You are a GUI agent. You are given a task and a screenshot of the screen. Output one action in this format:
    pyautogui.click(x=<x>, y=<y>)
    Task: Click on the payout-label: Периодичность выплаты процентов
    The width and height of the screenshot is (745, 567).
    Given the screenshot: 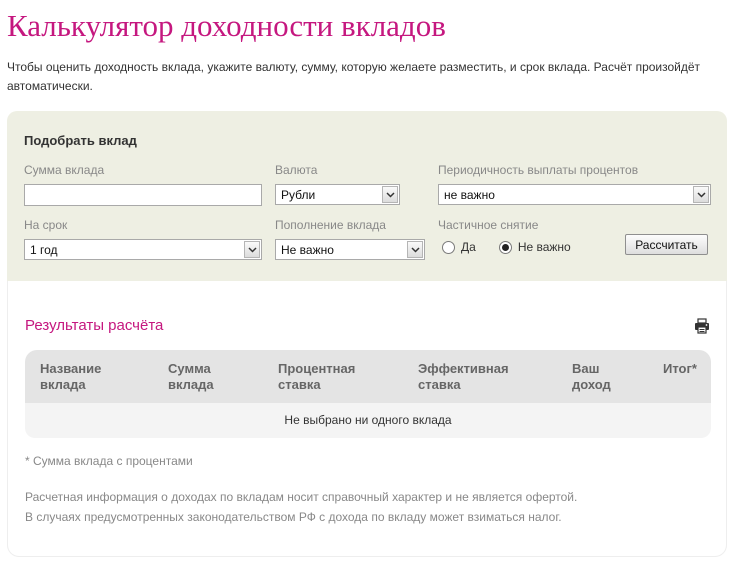 What is the action you would take?
    pyautogui.click(x=538, y=170)
    